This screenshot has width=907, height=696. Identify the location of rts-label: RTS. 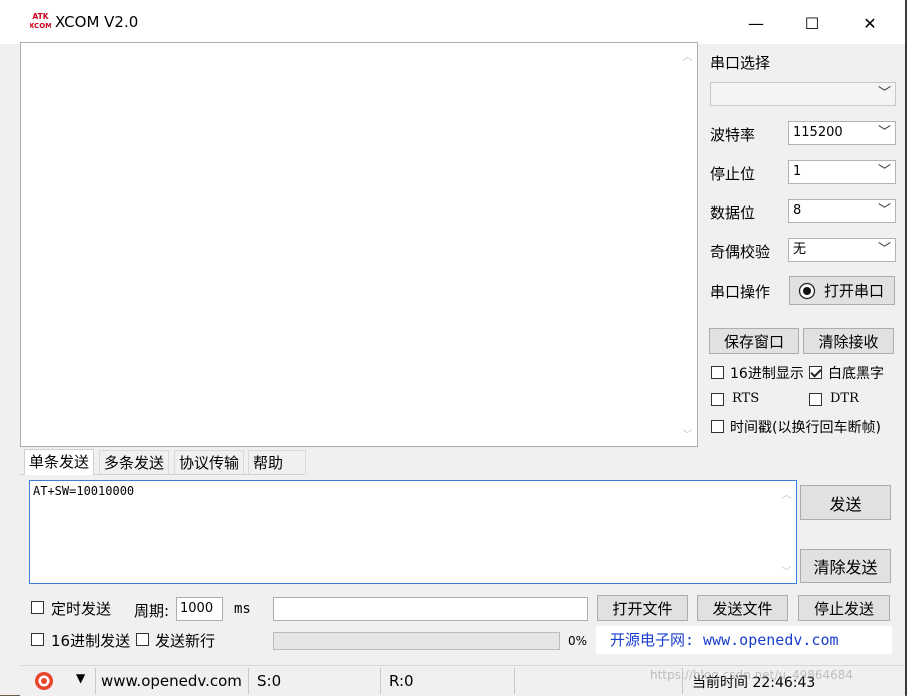
(746, 398).